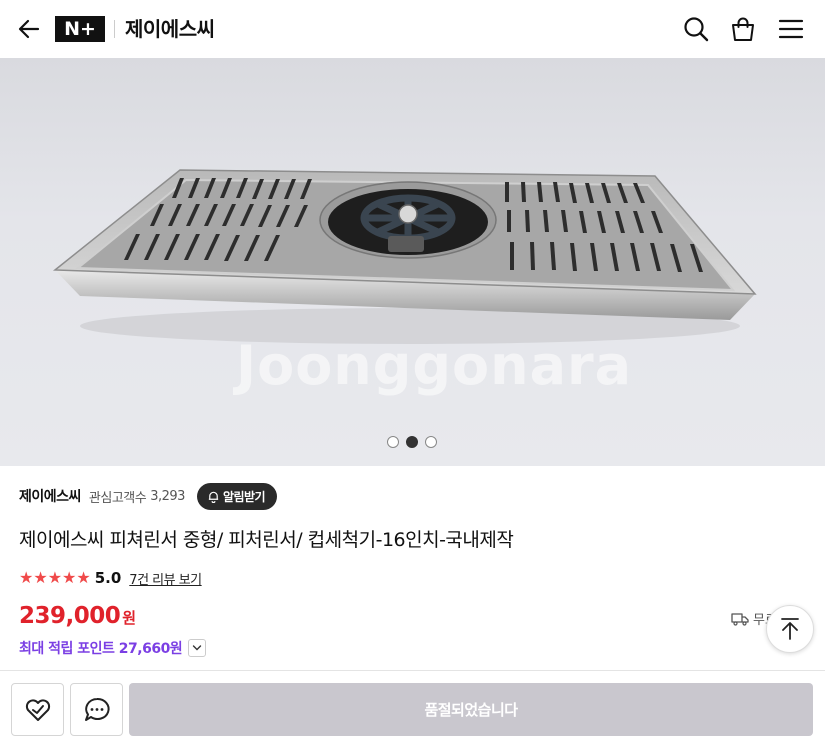  Describe the element at coordinates (471, 709) in the screenshot. I see `soldout-button: 품절되었습니다` at that location.